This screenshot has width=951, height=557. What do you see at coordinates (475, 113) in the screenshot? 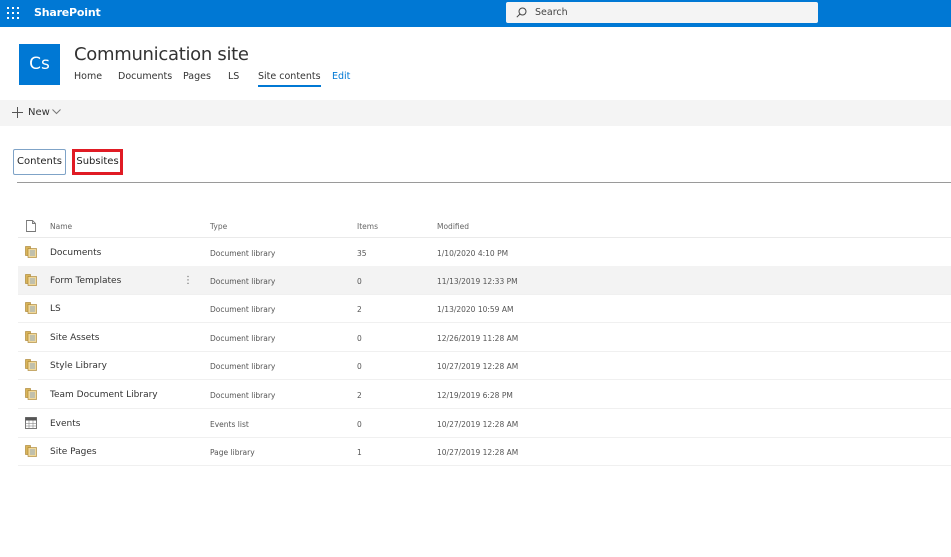
I see `command-bar: New` at bounding box center [475, 113].